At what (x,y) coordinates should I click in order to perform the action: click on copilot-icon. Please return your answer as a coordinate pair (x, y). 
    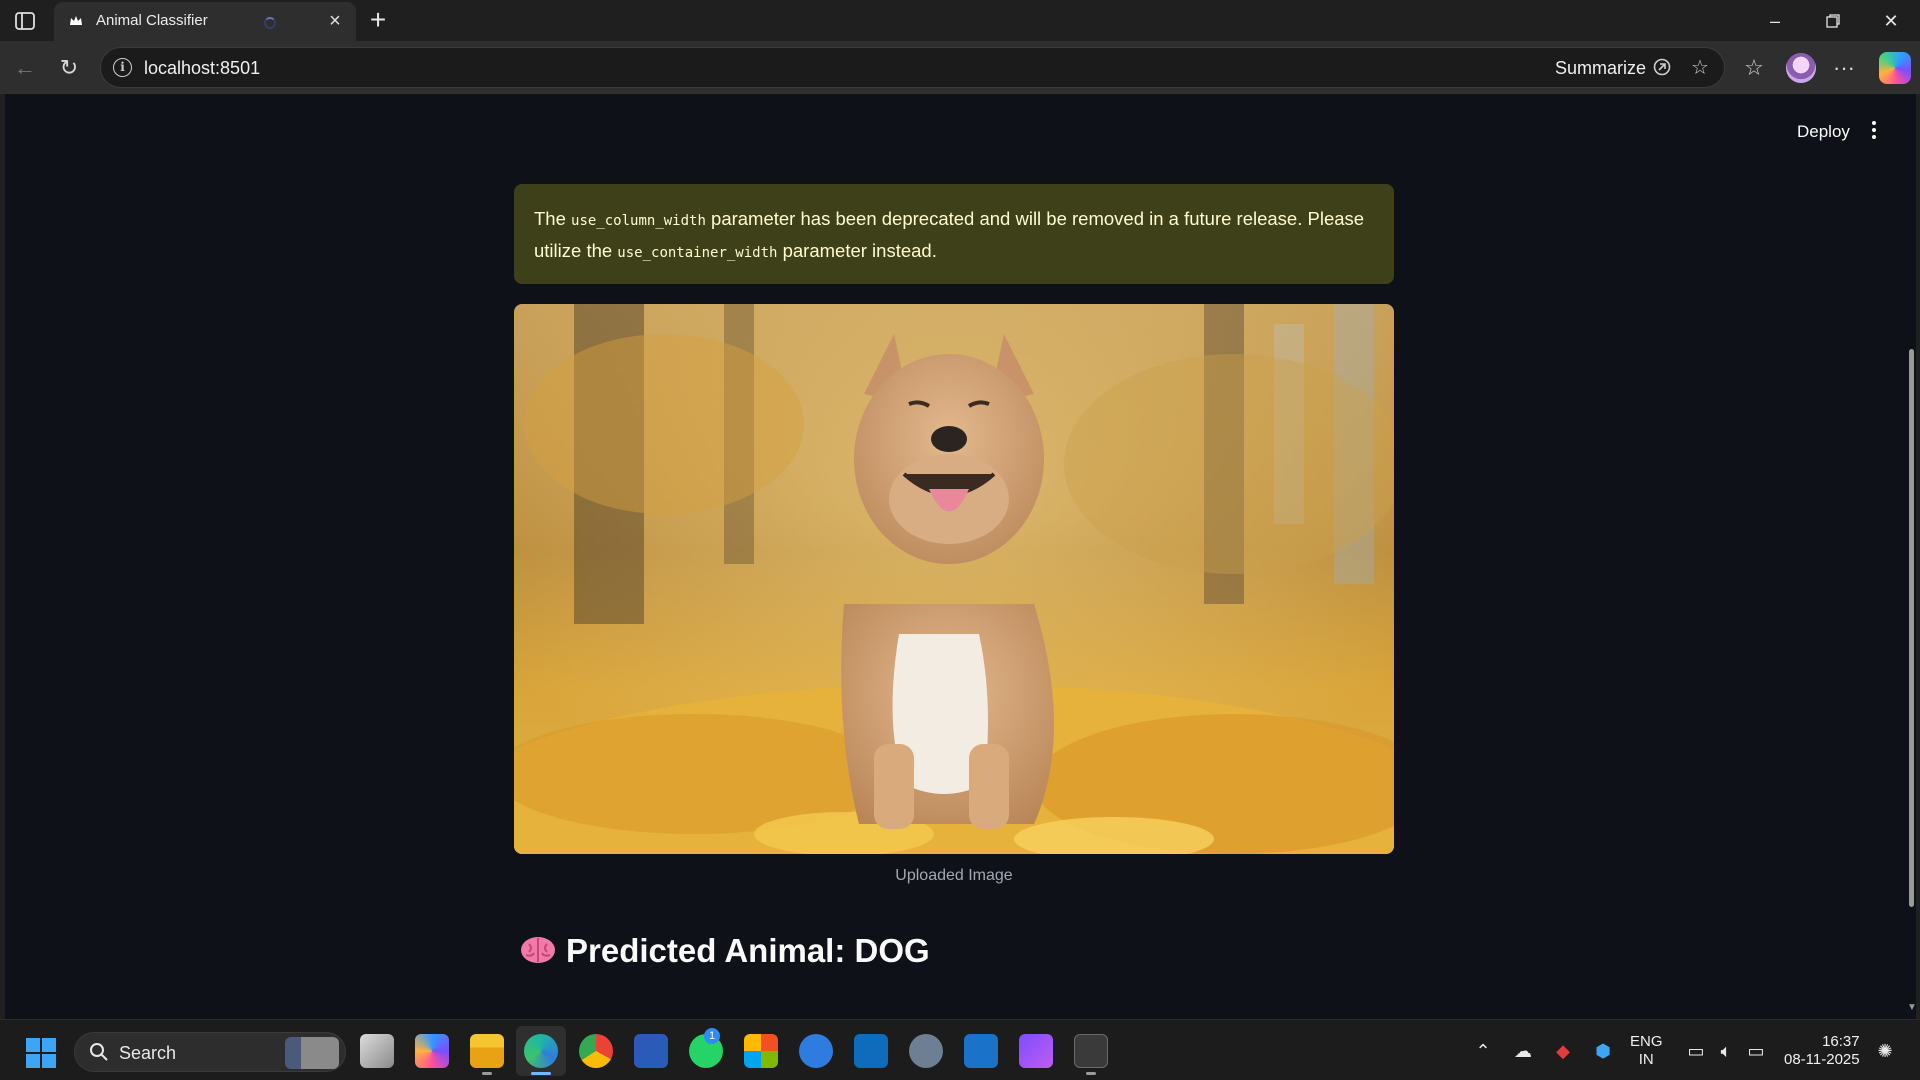
    Looking at the image, I should click on (1895, 68).